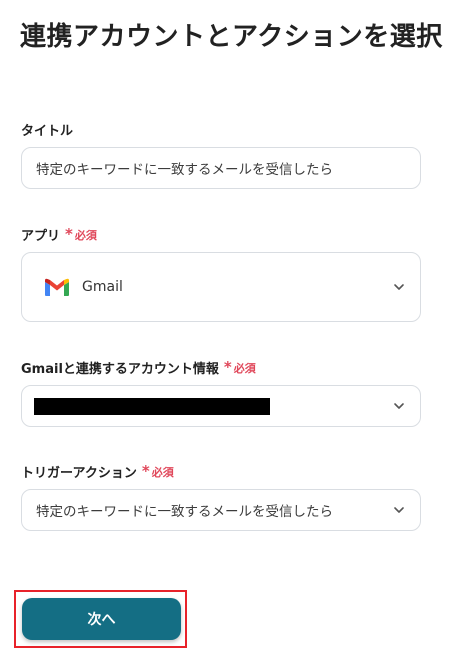 Image resolution: width=466 pixels, height=667 pixels. Describe the element at coordinates (184, 170) in the screenshot. I see `title-input-value: 特定のキーワードに一致するメールを受信したら` at that location.